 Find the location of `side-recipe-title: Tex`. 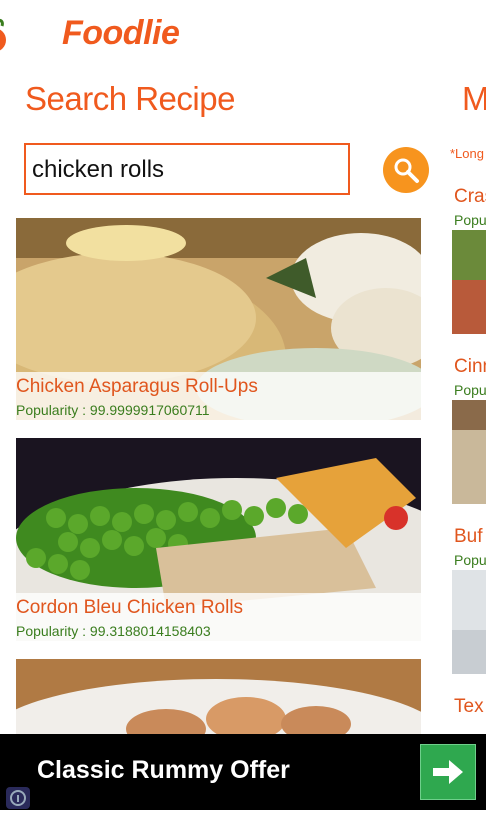

side-recipe-title: Tex is located at coordinates (469, 706).